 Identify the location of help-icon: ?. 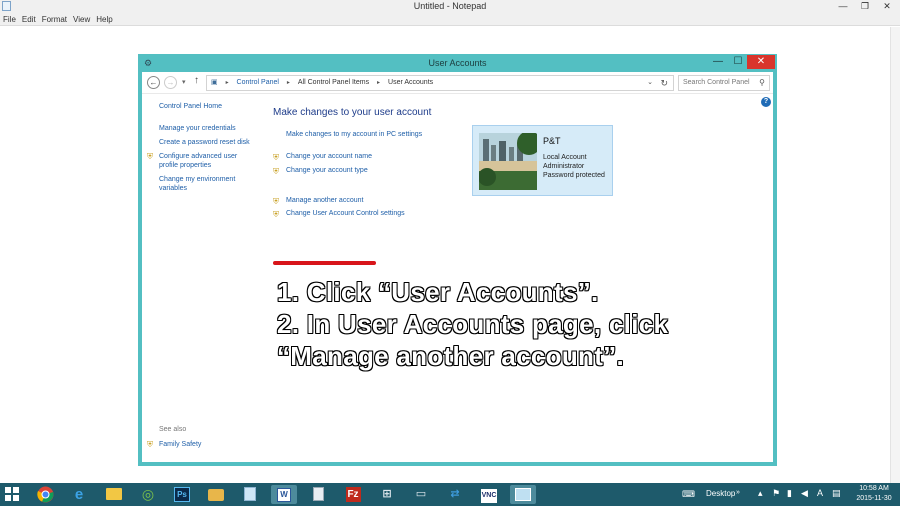
(766, 102).